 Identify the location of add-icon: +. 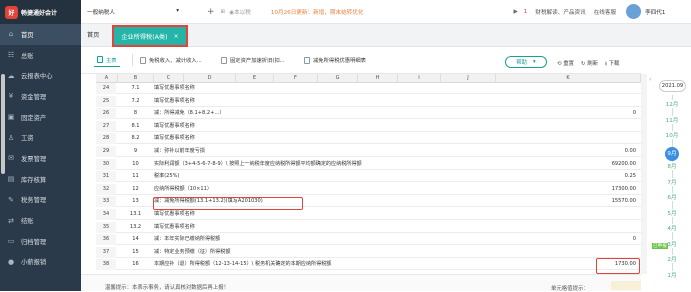
(211, 12).